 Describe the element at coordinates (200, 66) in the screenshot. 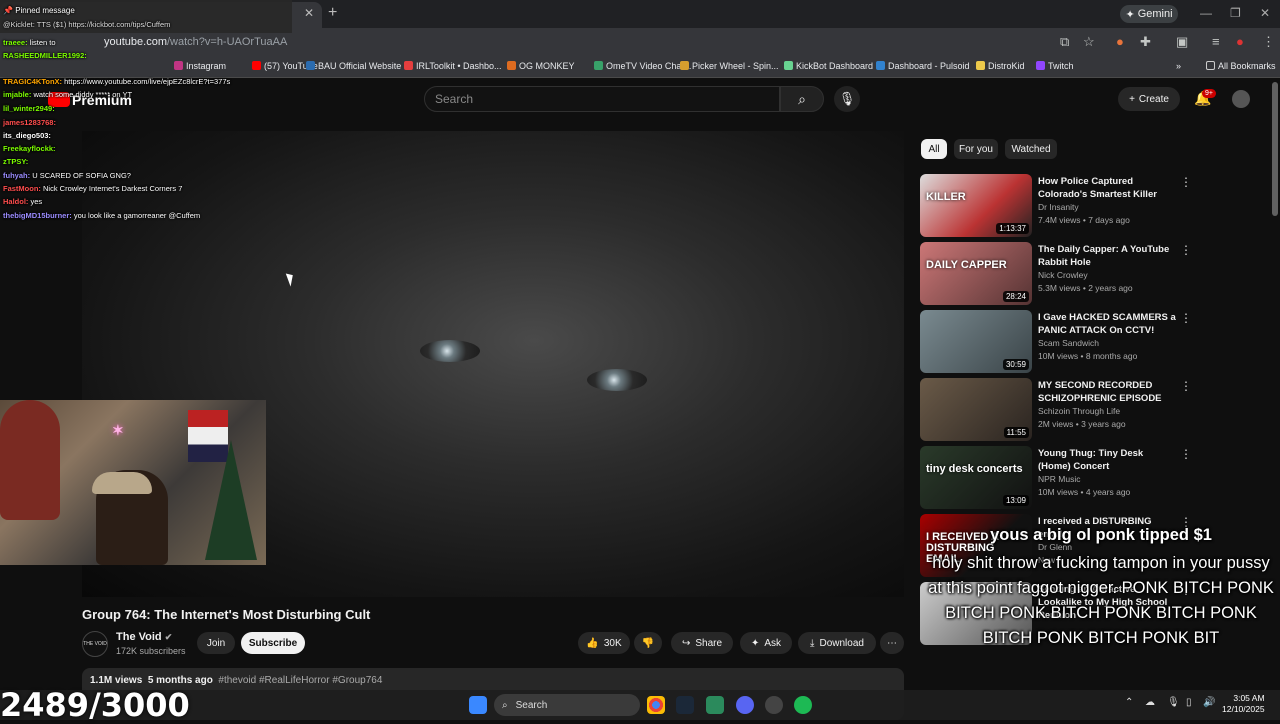

I see `bookmark-instagram: Instagram` at that location.